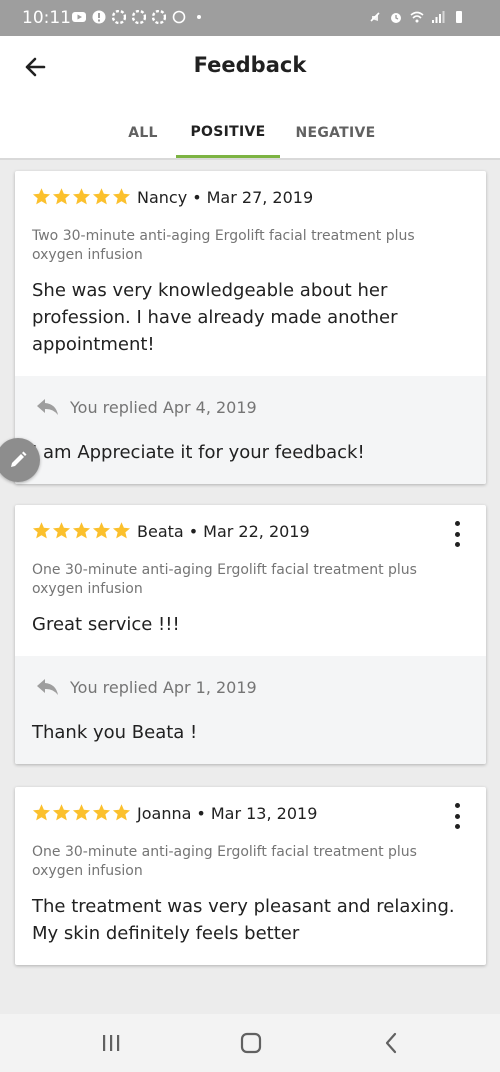  I want to click on reviewer-name: Nancy, so click(162, 197).